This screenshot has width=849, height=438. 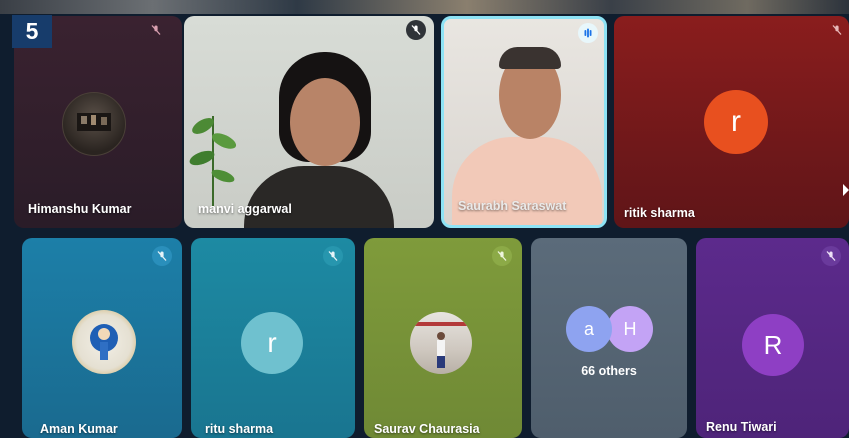 I want to click on tile-ritik-sharma: r ritik sharma, so click(x=731, y=122).